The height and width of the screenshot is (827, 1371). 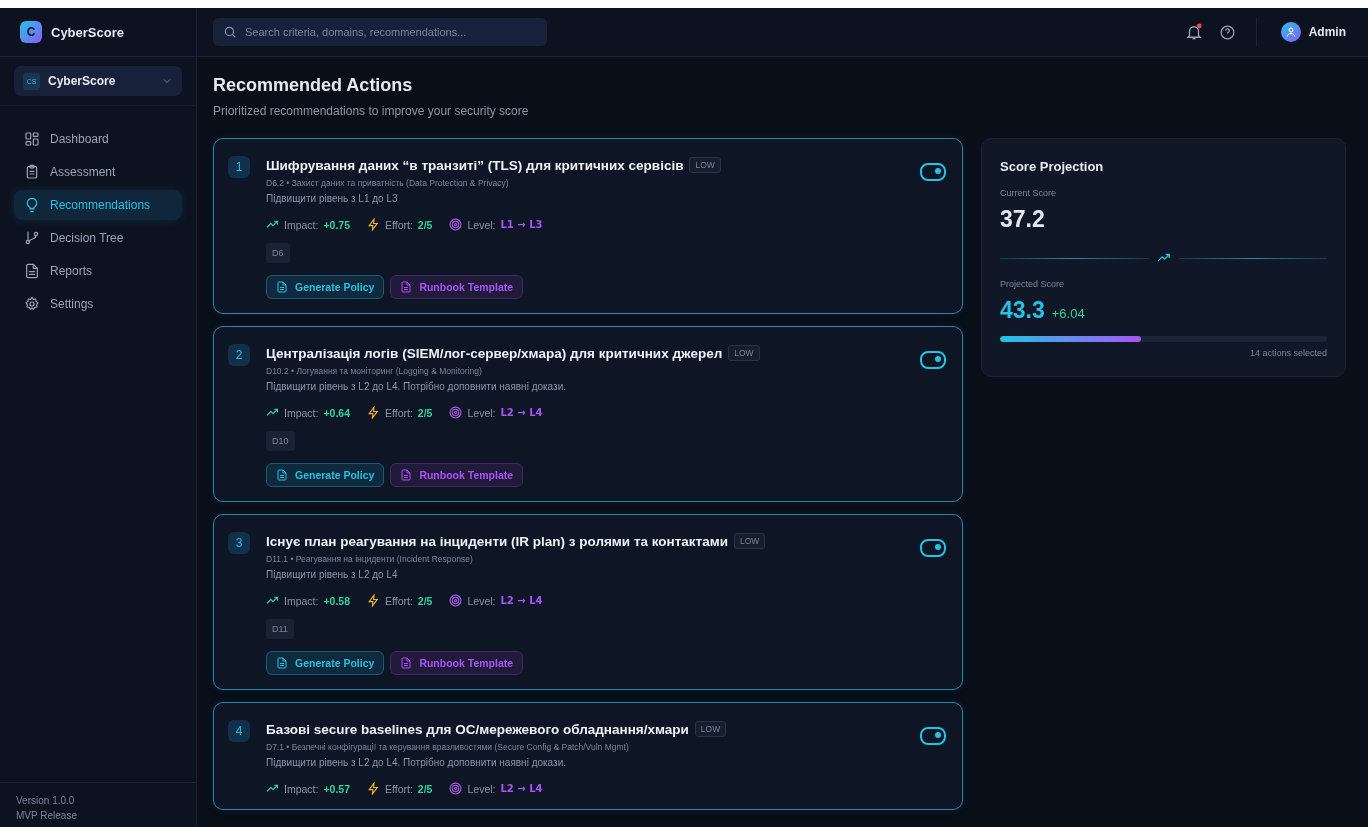 I want to click on impact-value: +0.57, so click(x=336, y=788).